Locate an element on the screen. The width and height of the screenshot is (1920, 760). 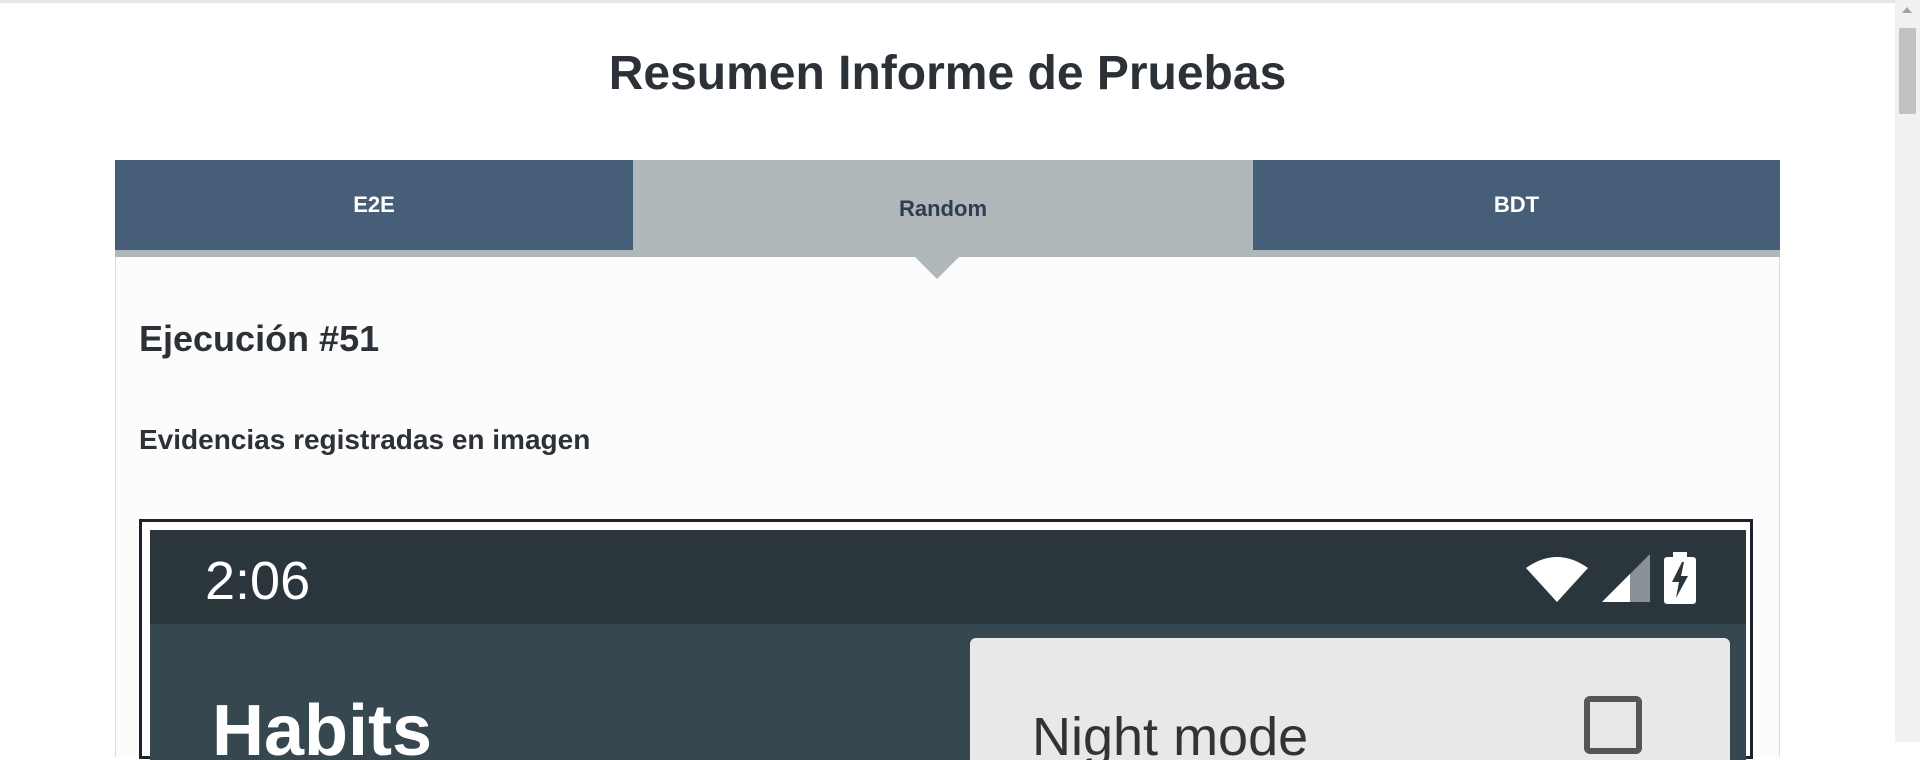
phone-status-bar: 2:06 is located at coordinates (948, 577).